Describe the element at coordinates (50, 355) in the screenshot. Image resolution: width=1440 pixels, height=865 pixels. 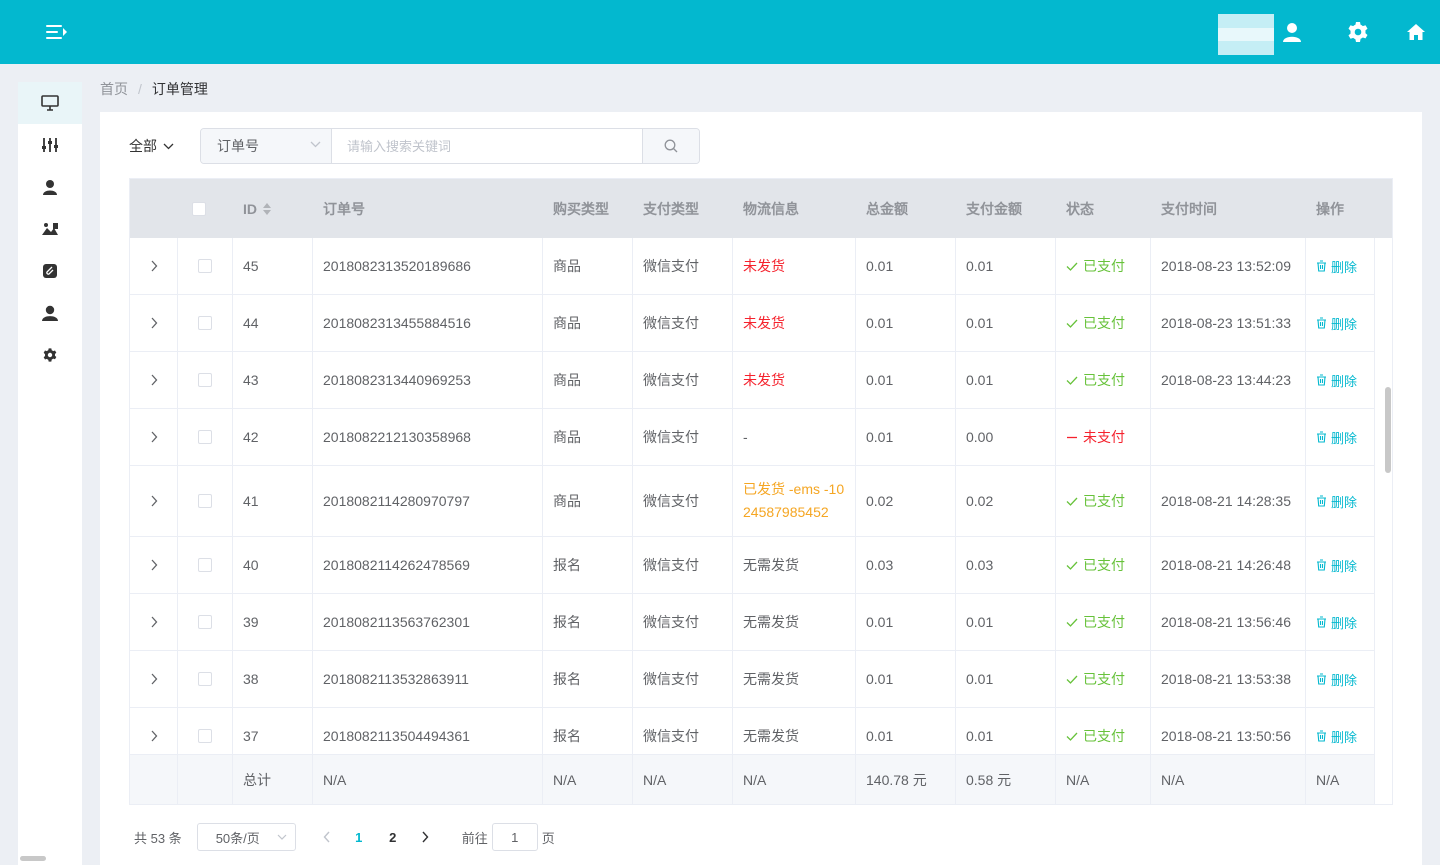
I see `sidebar-item-system-settings` at that location.